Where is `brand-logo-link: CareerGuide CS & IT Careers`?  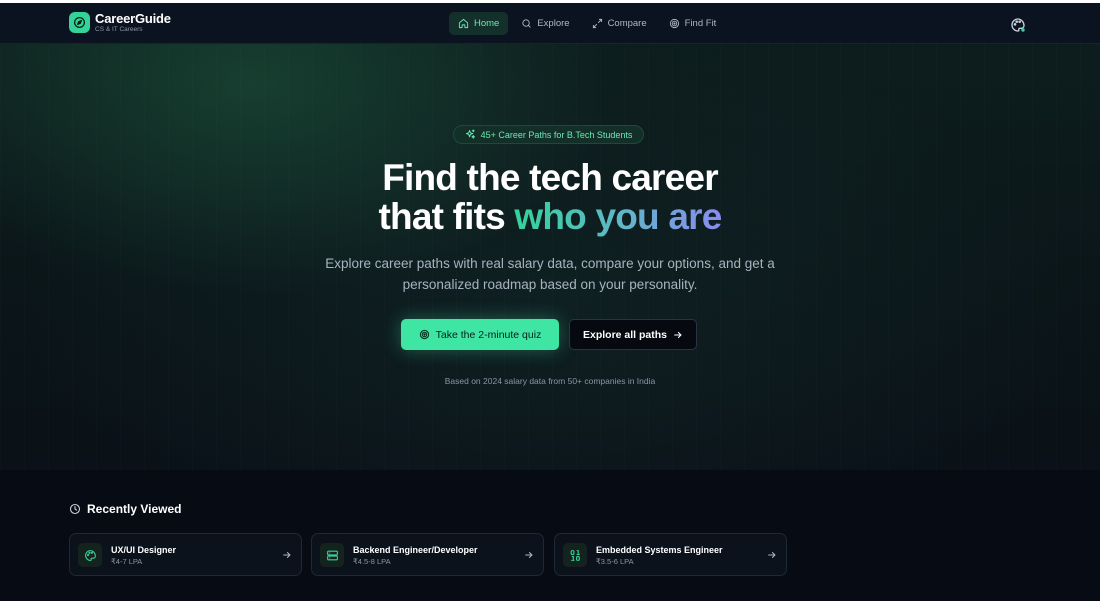
brand-logo-link: CareerGuide CS & IT Careers is located at coordinates (120, 23).